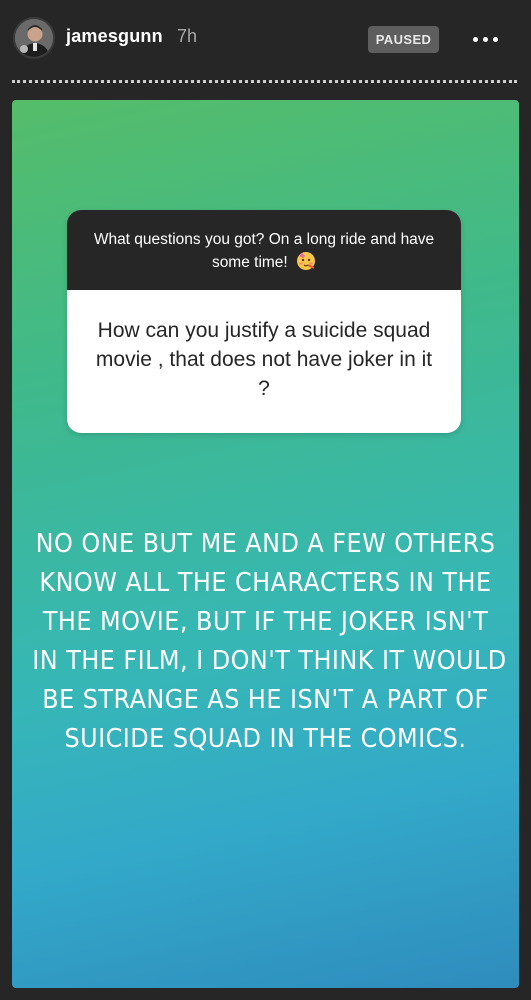  Describe the element at coordinates (306, 261) in the screenshot. I see `face-with-party-horn-icon` at that location.